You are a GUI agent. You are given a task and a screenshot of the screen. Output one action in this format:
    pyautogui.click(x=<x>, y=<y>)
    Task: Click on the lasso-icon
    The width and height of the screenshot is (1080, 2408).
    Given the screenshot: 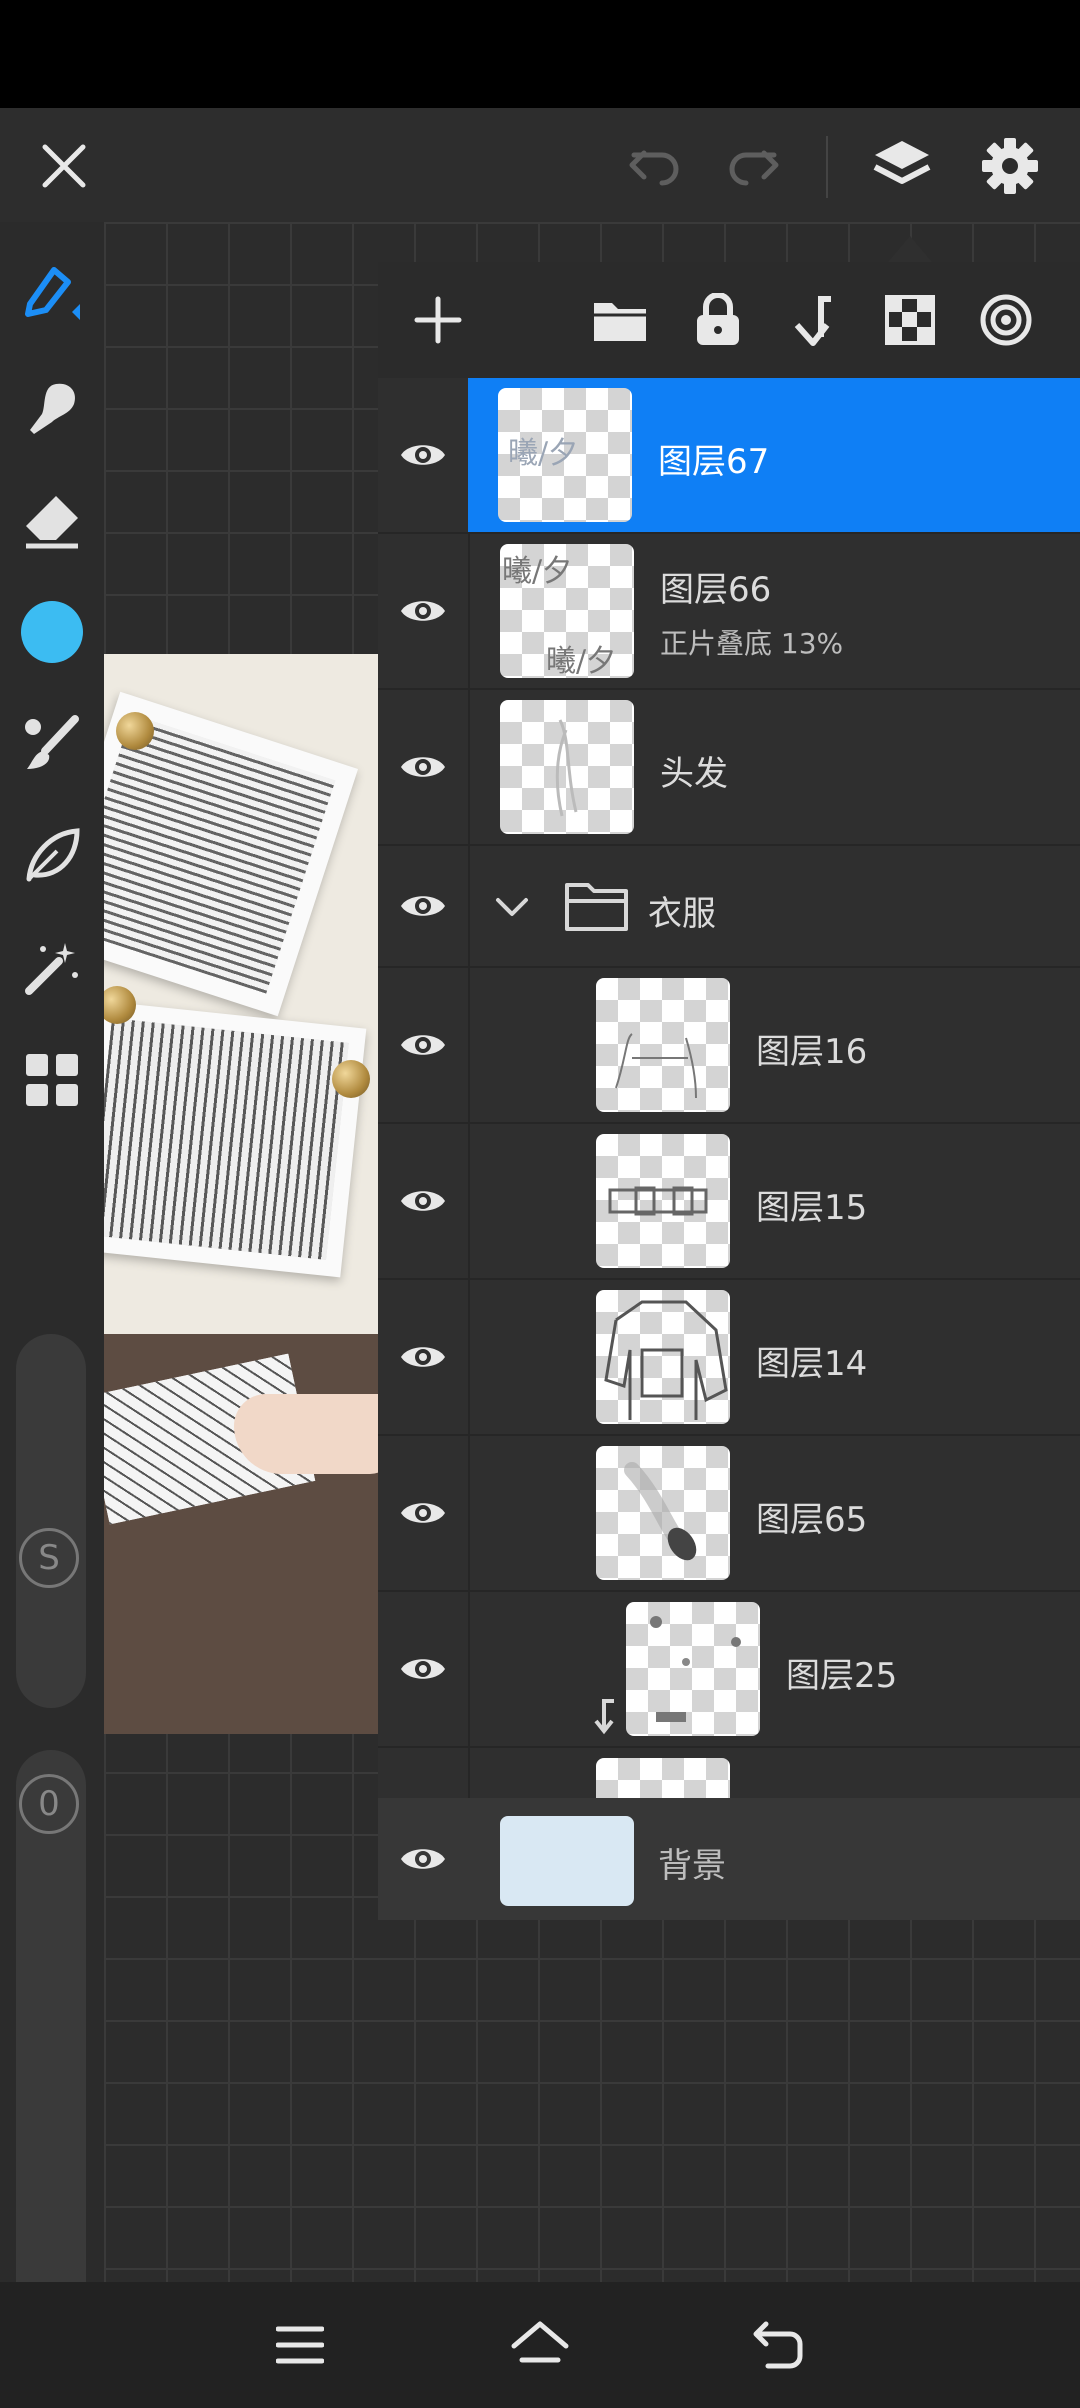 What is the action you would take?
    pyautogui.click(x=52, y=856)
    